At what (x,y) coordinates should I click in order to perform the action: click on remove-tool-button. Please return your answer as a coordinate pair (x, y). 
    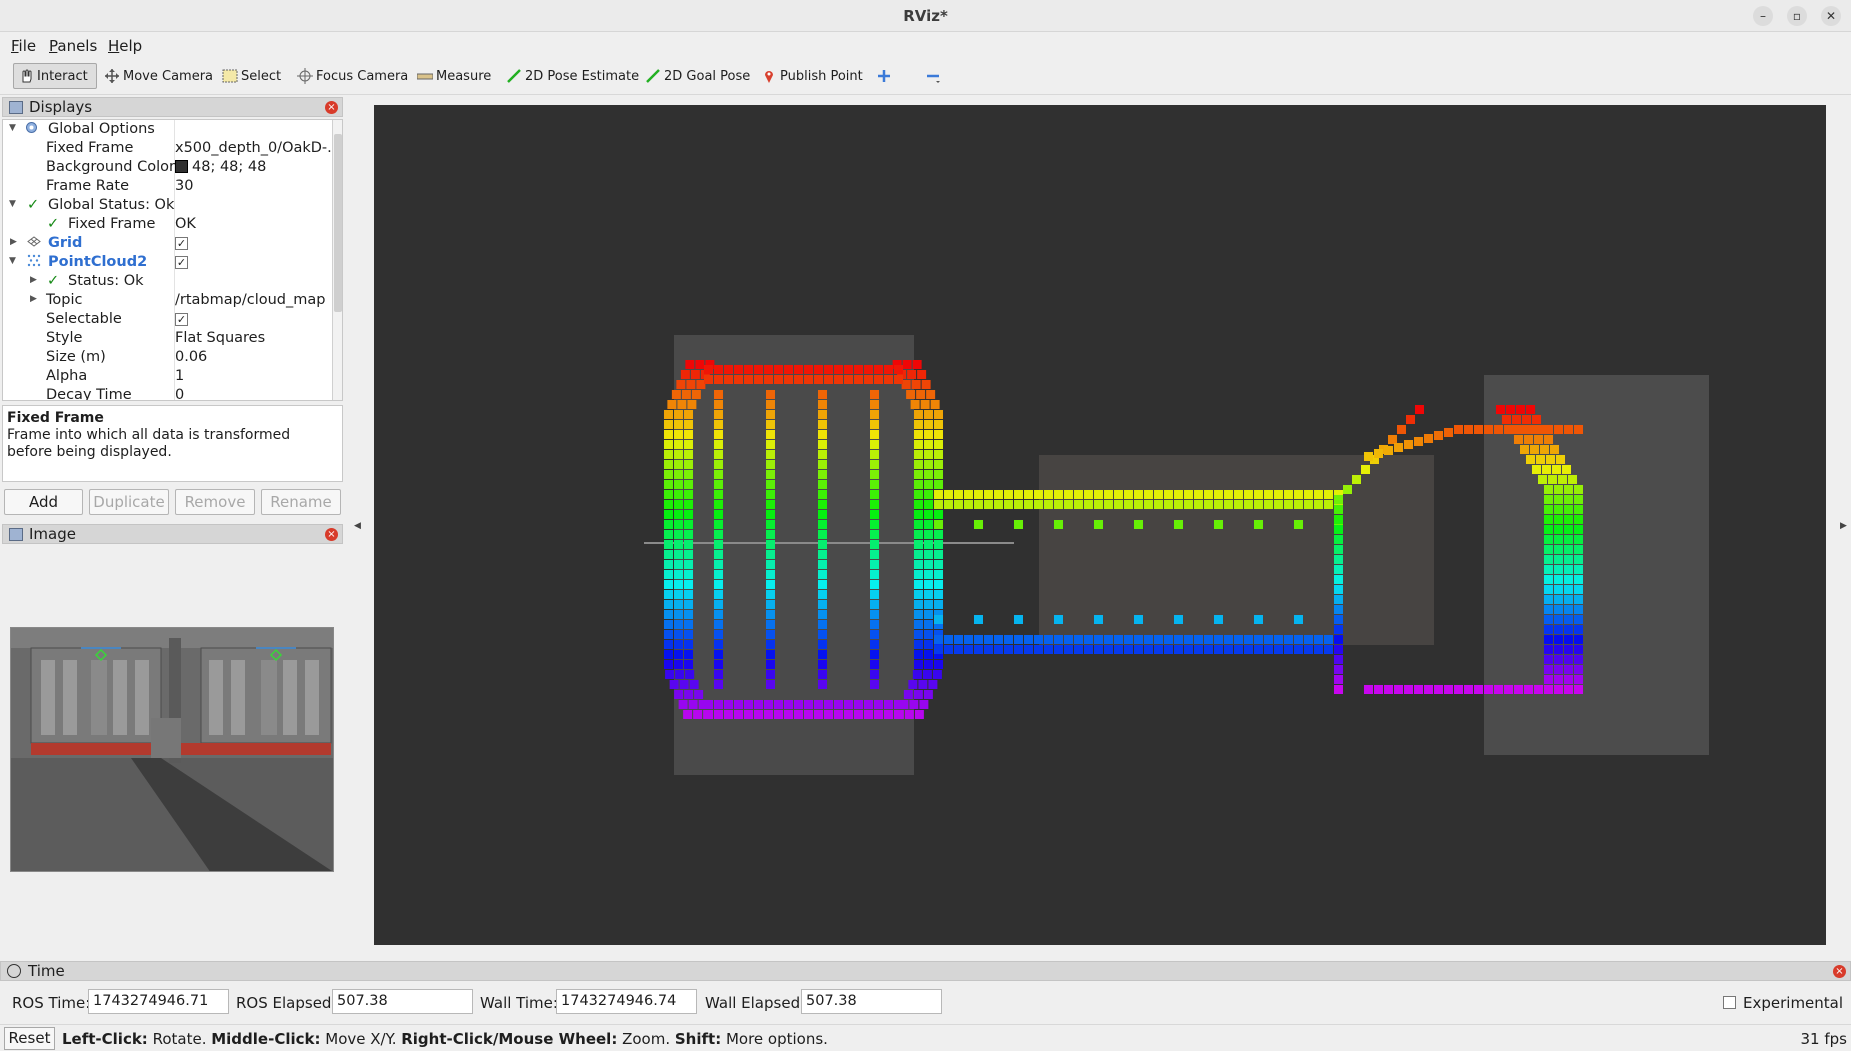
    Looking at the image, I should click on (934, 76).